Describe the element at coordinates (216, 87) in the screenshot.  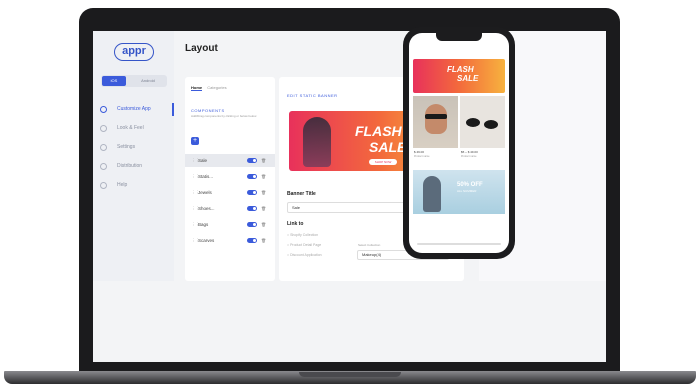
I see `tab-categories: Categories` at that location.